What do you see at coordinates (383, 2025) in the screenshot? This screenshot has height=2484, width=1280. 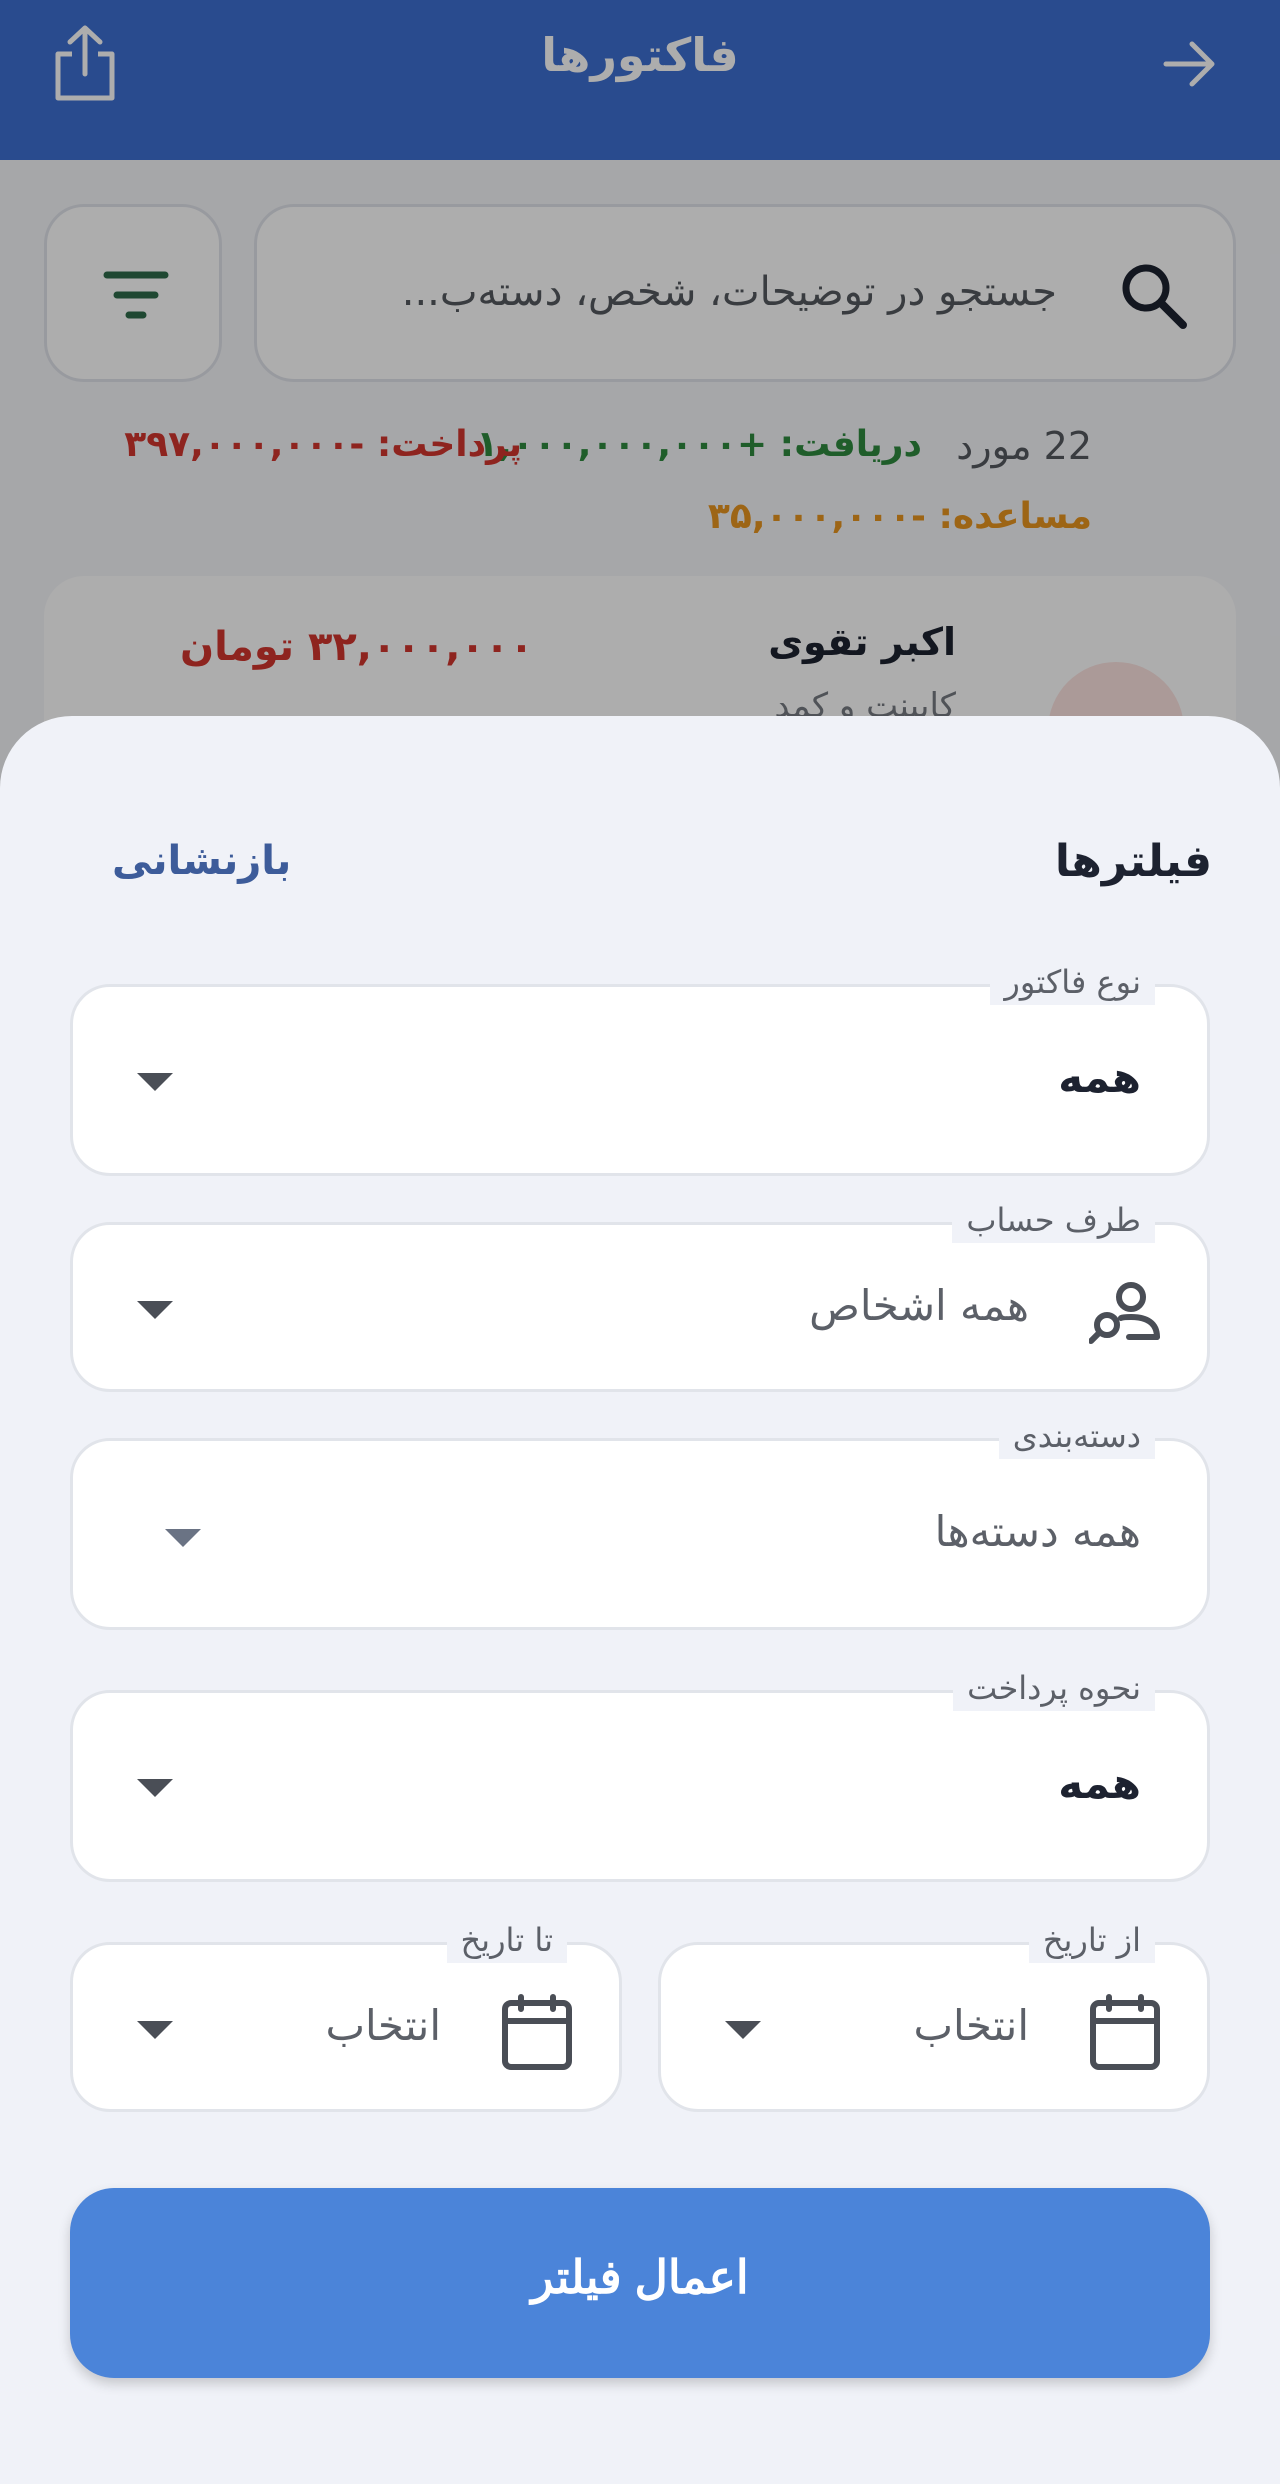 I see `to-date-value: انتخاب` at bounding box center [383, 2025].